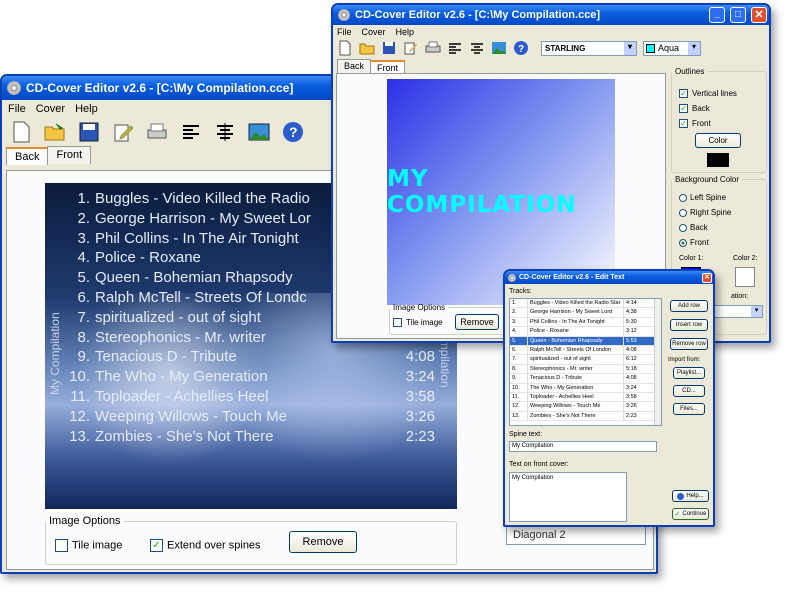 The height and width of the screenshot is (600, 798). I want to click on table-row: 10. The Who - My Generation 3:24, so click(585, 388).